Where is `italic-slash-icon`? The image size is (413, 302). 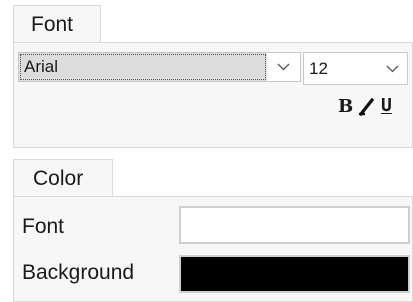 italic-slash-icon is located at coordinates (366, 107).